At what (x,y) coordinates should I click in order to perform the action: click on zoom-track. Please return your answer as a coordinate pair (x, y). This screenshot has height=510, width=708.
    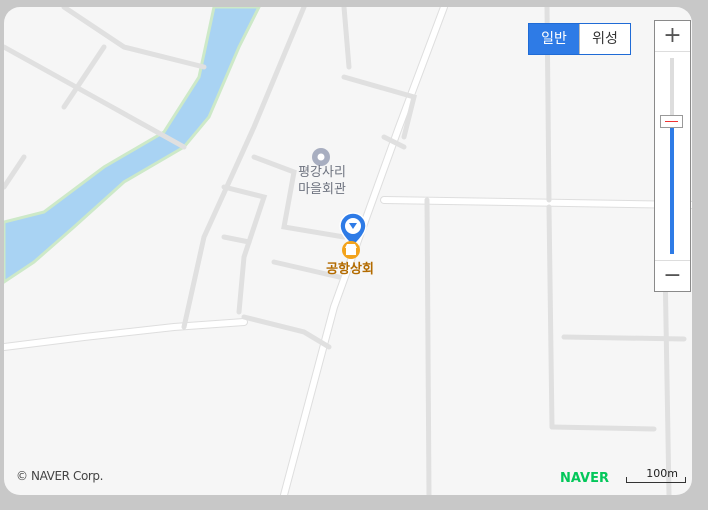
    Looking at the image, I should click on (672, 156).